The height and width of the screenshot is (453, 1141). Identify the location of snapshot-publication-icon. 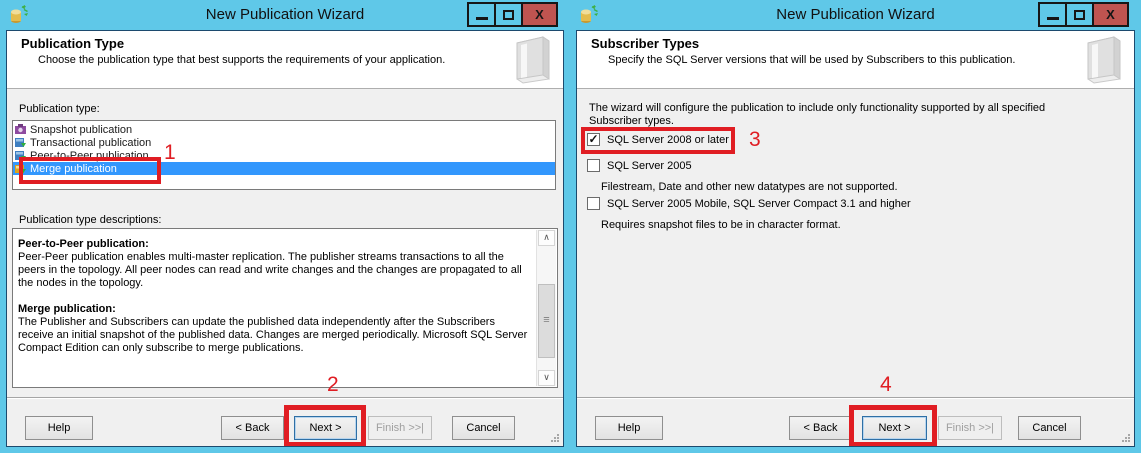
(20, 129).